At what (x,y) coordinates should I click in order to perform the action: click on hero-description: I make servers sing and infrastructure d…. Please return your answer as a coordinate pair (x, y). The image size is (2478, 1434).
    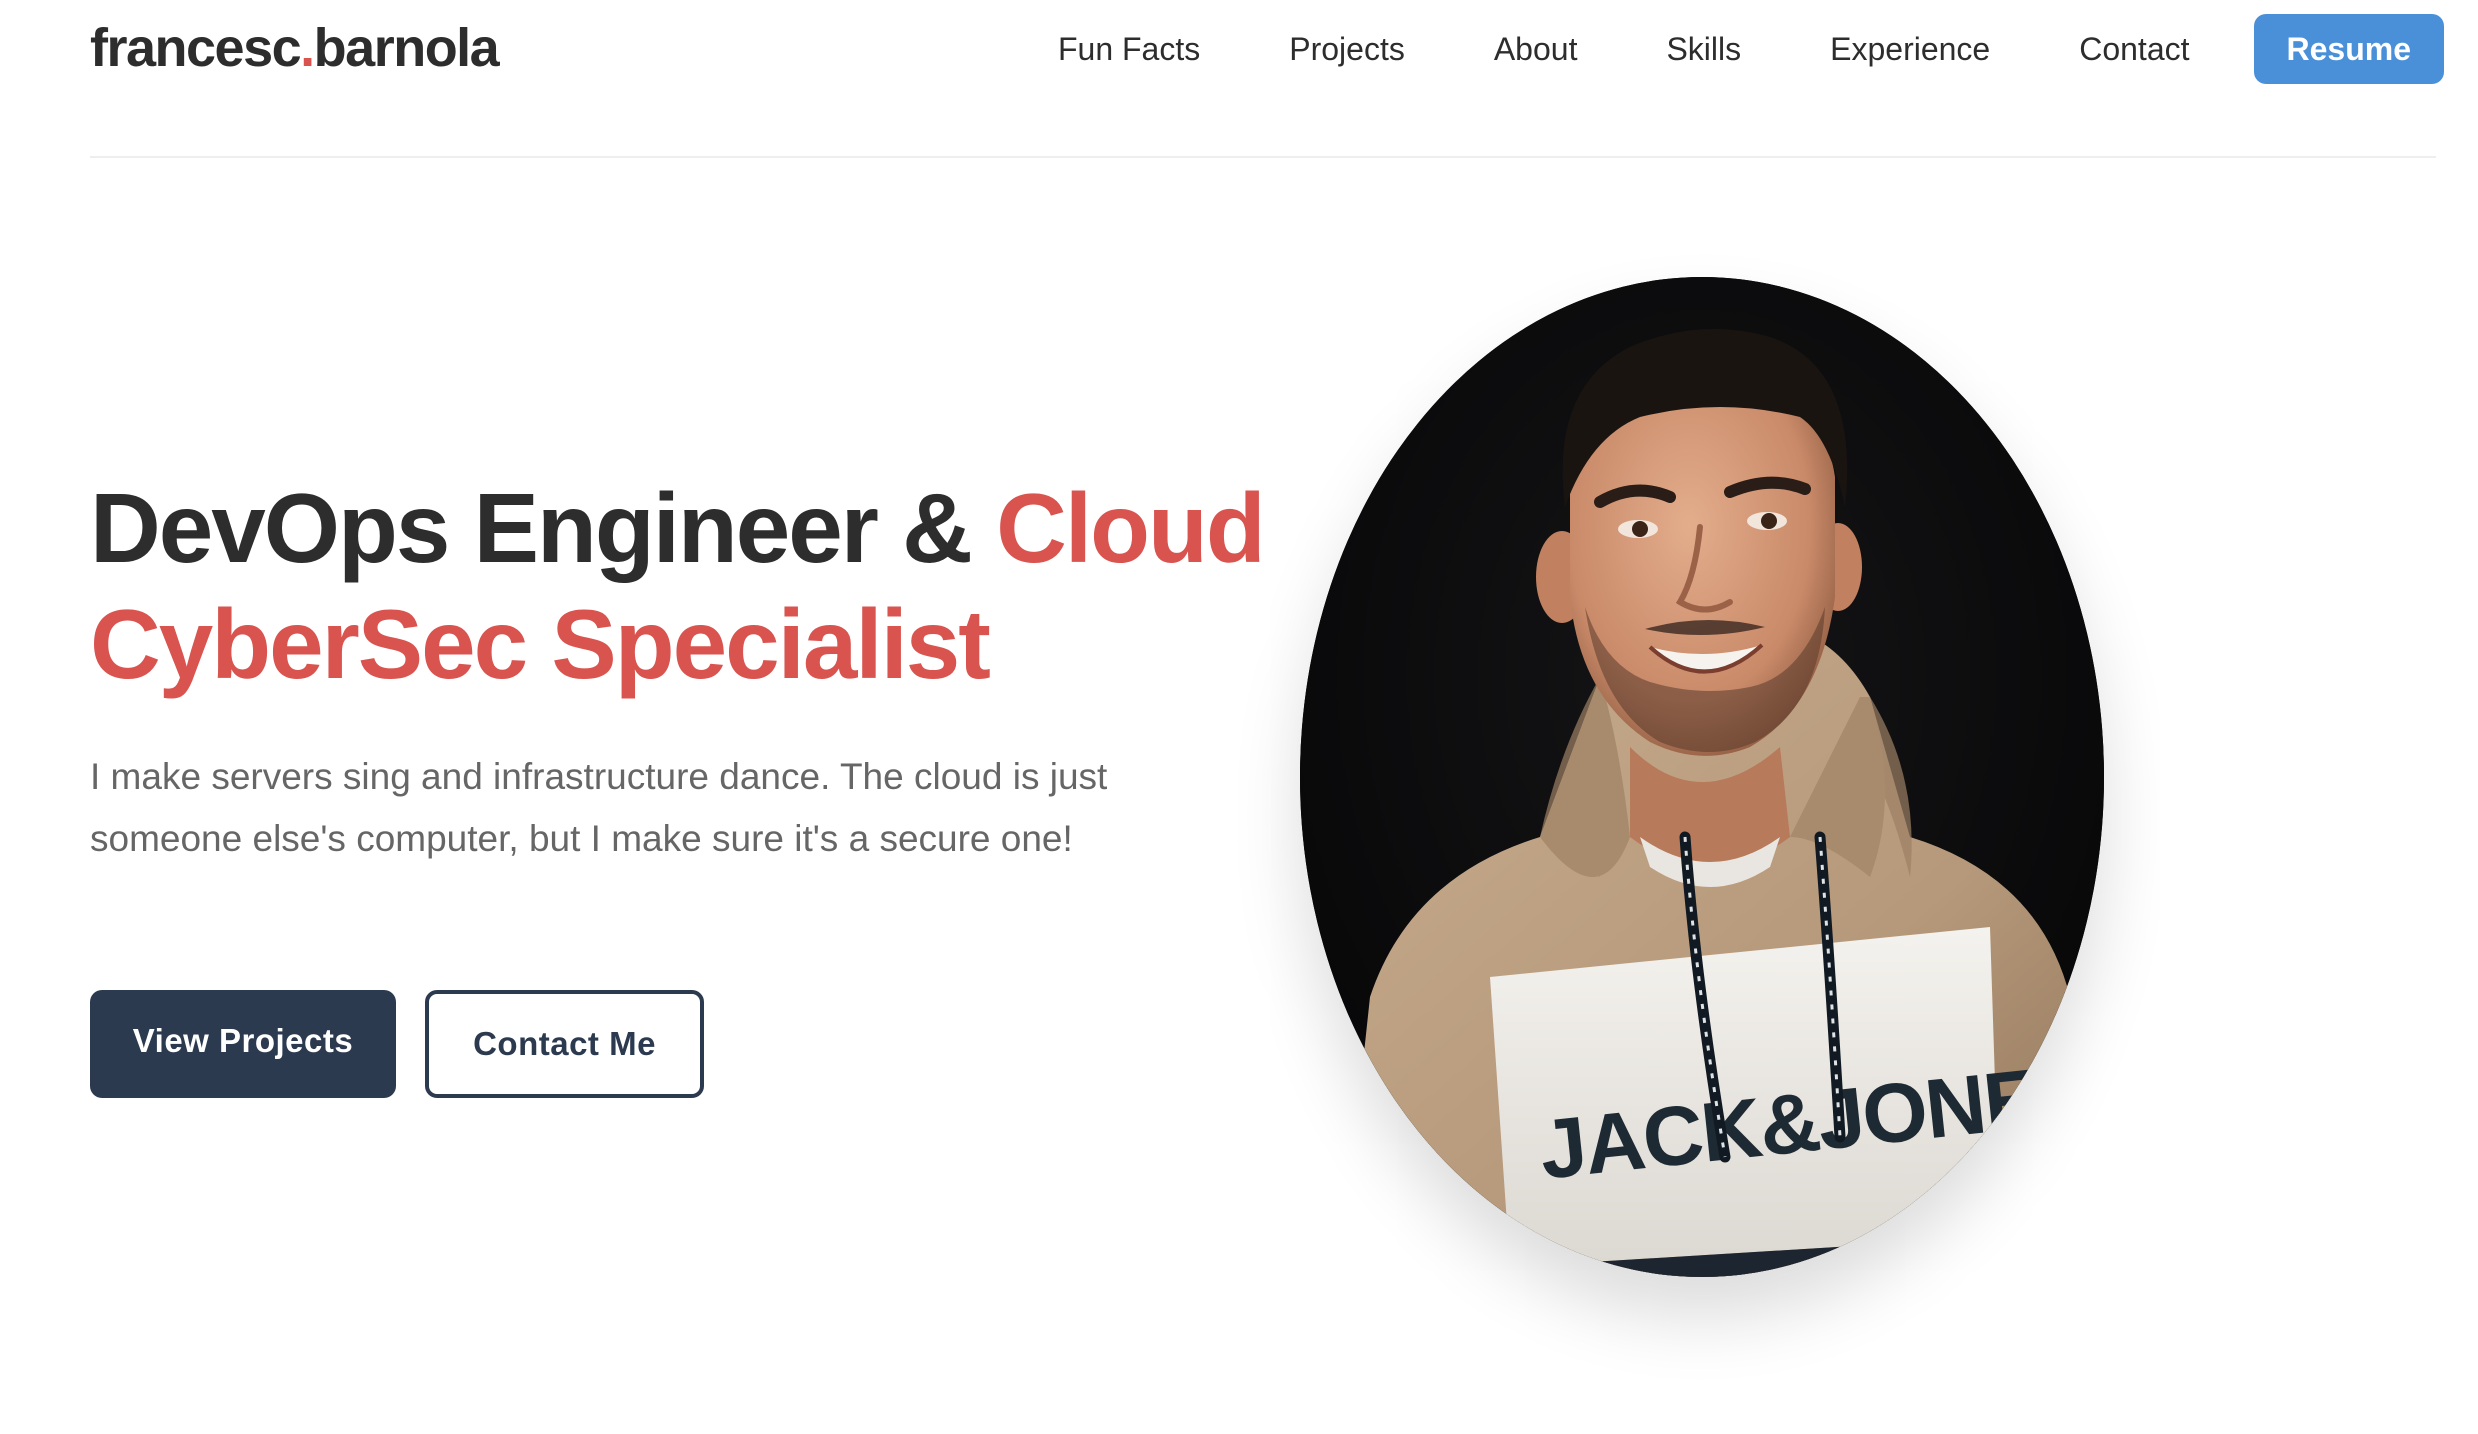
    Looking at the image, I should click on (599, 807).